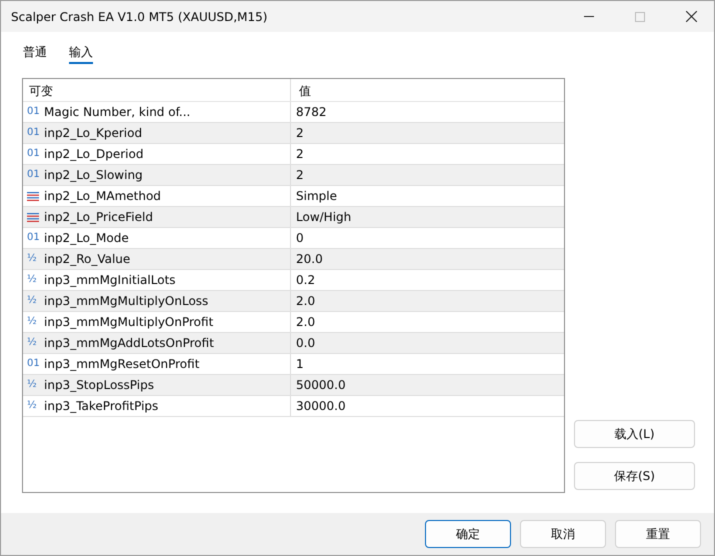 The width and height of the screenshot is (715, 556). What do you see at coordinates (468, 534) in the screenshot?
I see `dialog-button: 确定` at bounding box center [468, 534].